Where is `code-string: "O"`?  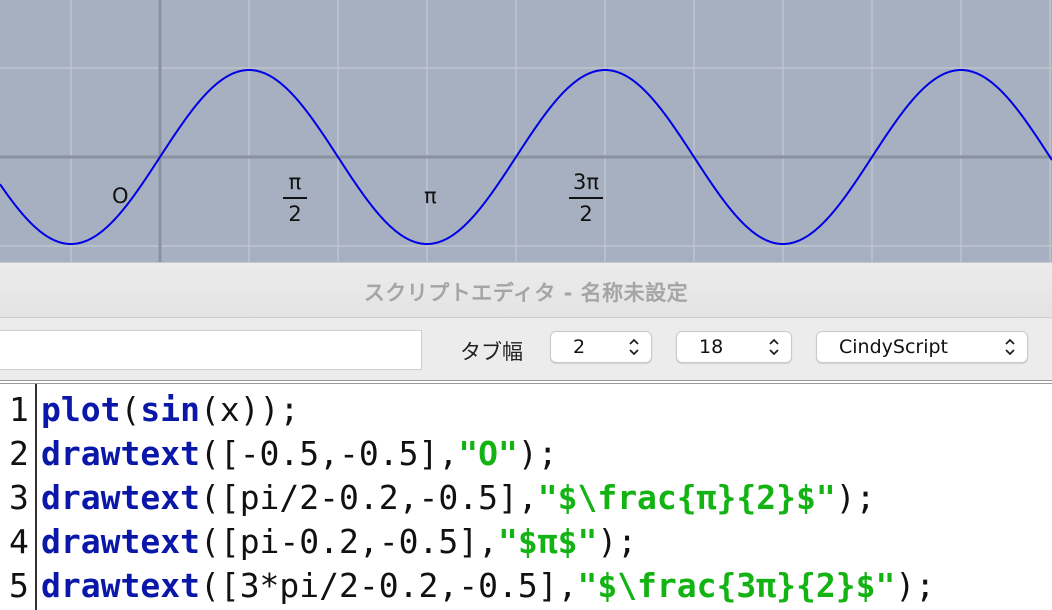 code-string: "O" is located at coordinates (488, 453).